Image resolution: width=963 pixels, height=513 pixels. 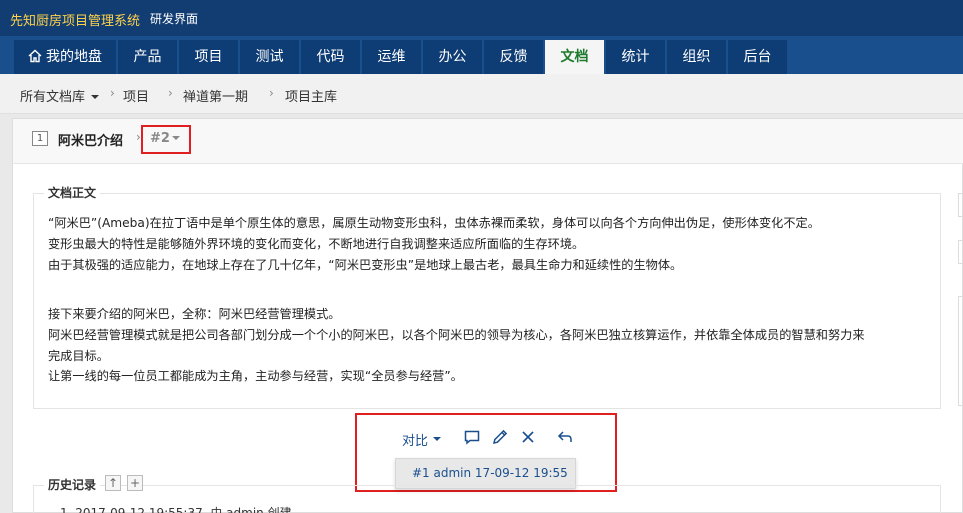 I want to click on nav-item-office: 办公, so click(x=452, y=57).